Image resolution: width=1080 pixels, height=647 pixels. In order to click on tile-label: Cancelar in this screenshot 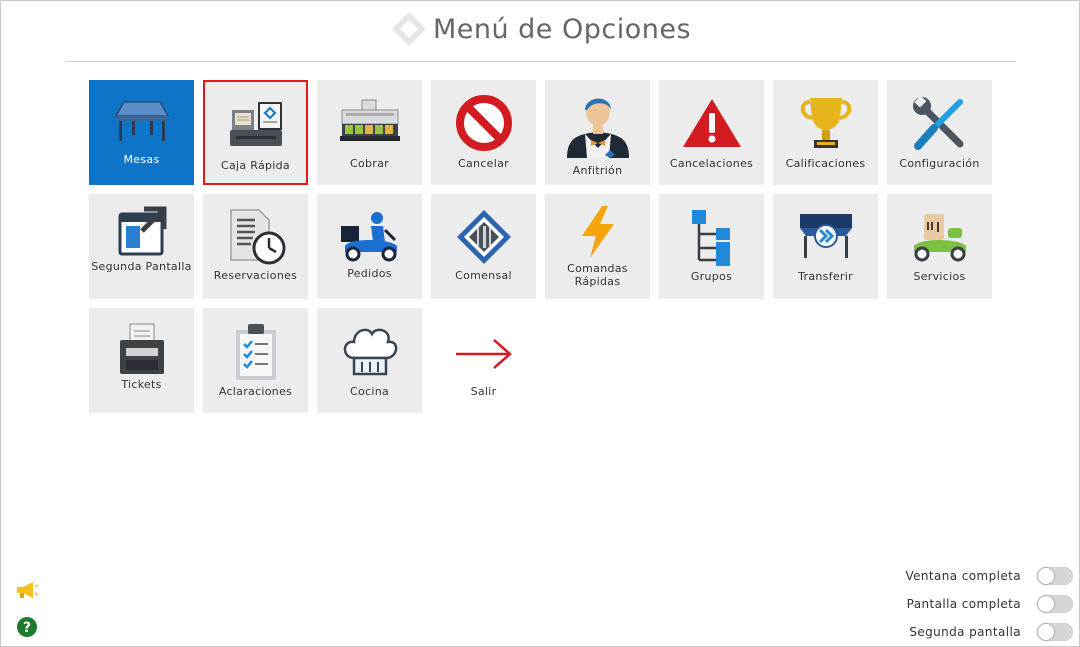, I will do `click(483, 163)`.